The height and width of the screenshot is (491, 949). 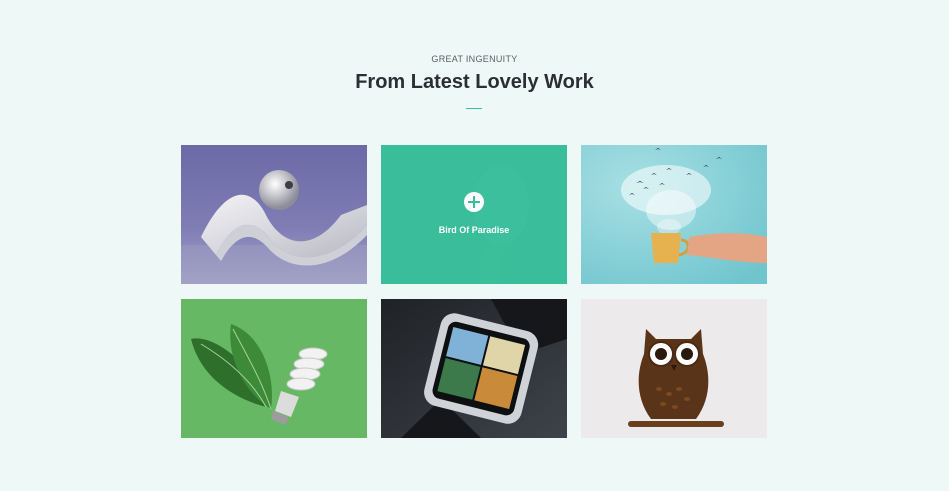 I want to click on portfolio-image-owl, so click(x=674, y=368).